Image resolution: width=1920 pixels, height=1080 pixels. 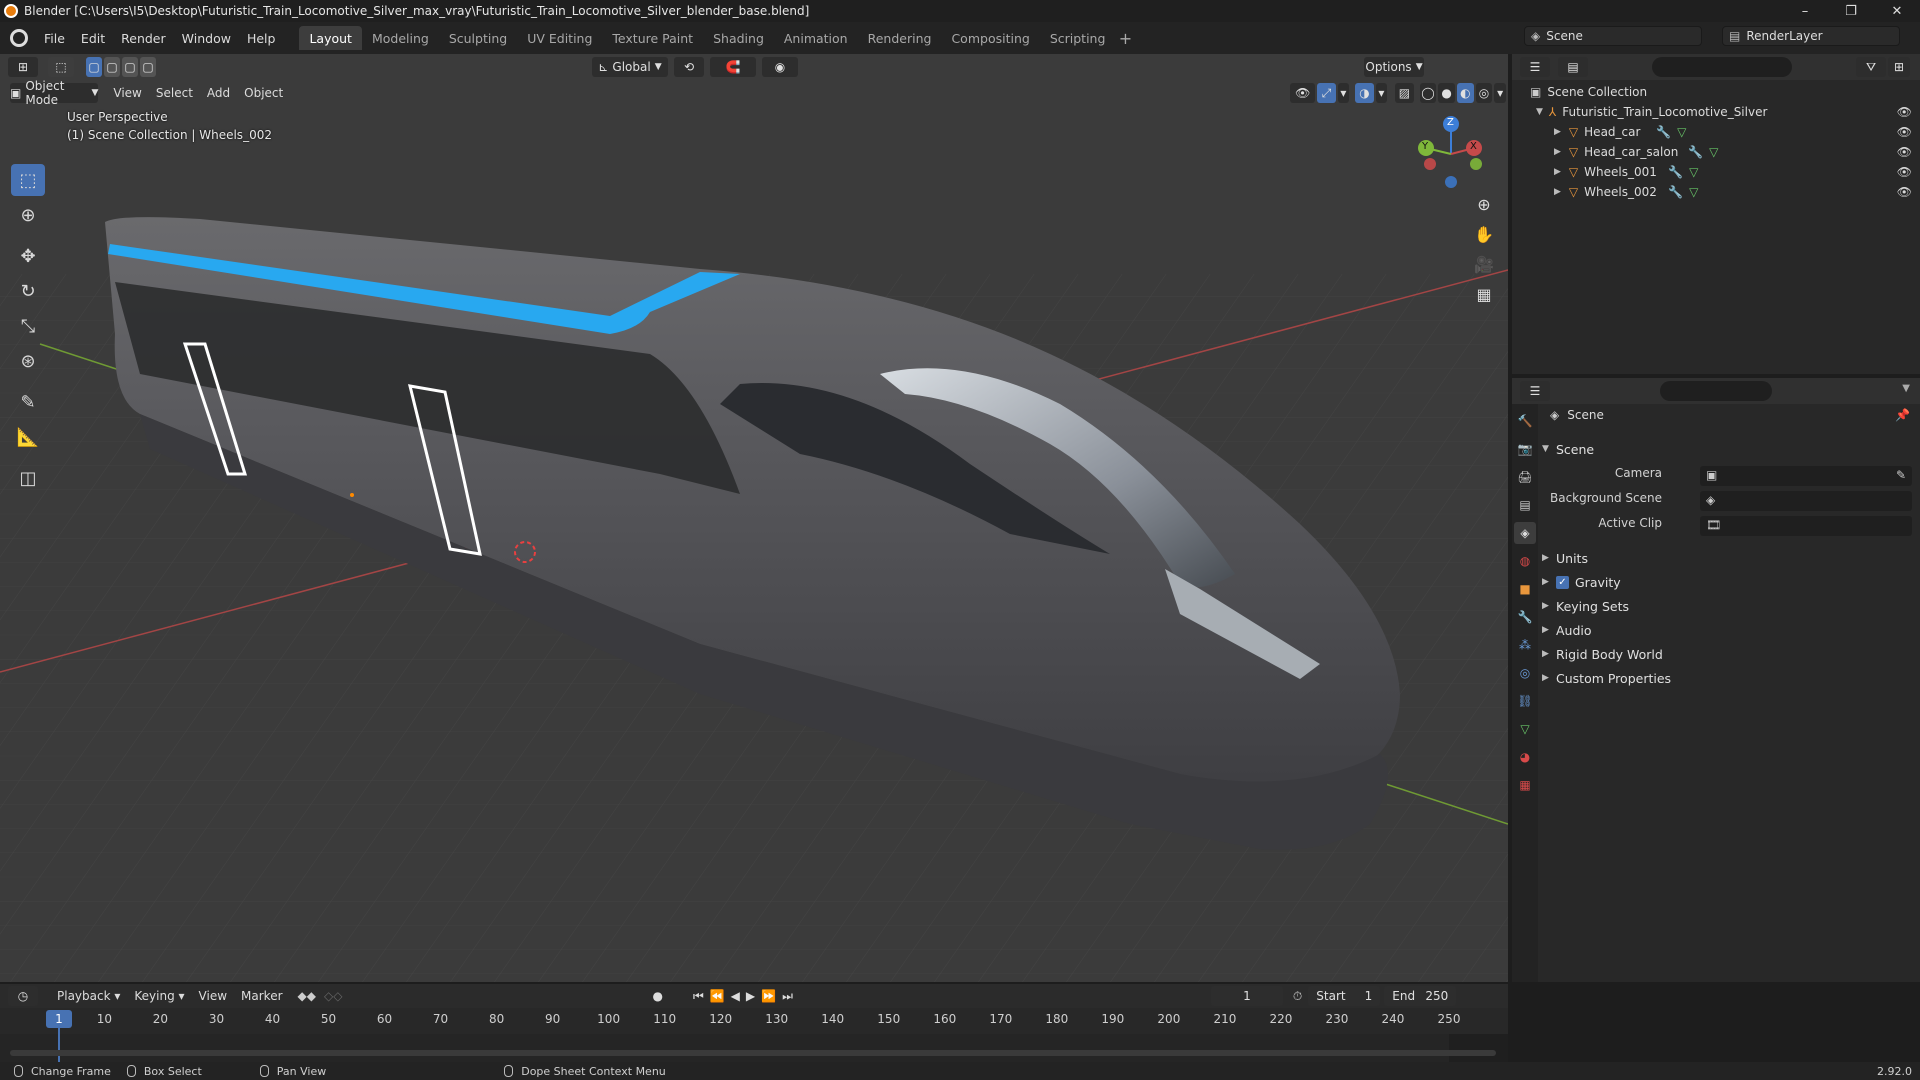 I want to click on particles-tab-icon: ⁂, so click(x=1525, y=645).